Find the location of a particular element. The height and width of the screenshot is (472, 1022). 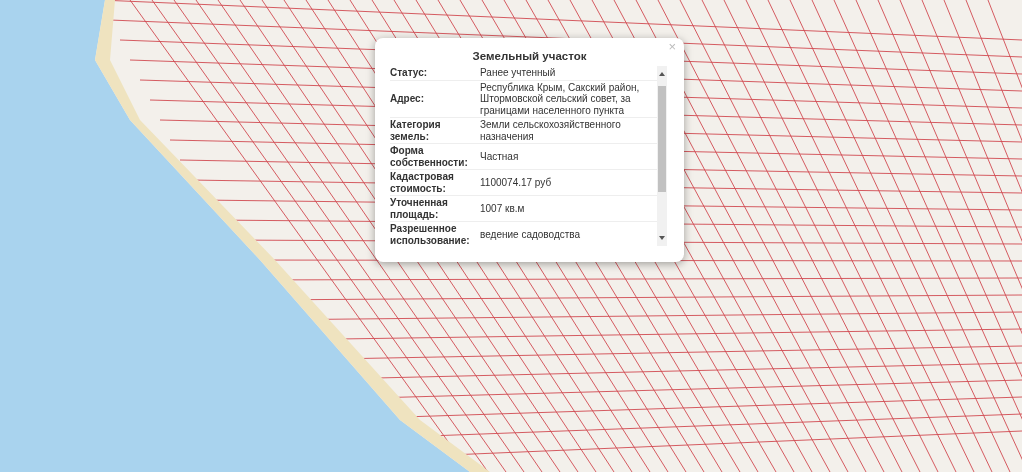

field-label: Категория земель: is located at coordinates (416, 130).